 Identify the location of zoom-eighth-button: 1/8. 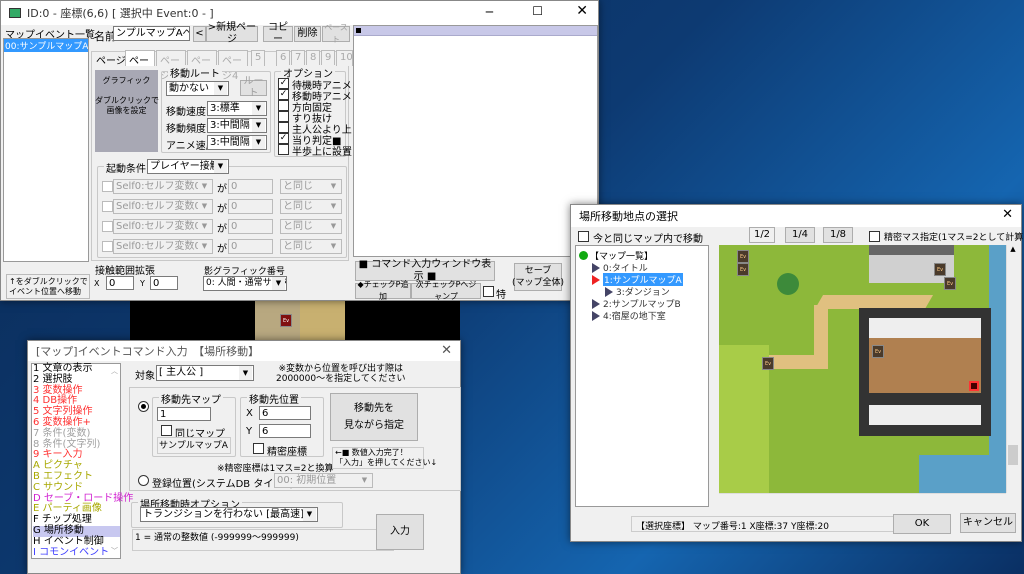
(838, 235).